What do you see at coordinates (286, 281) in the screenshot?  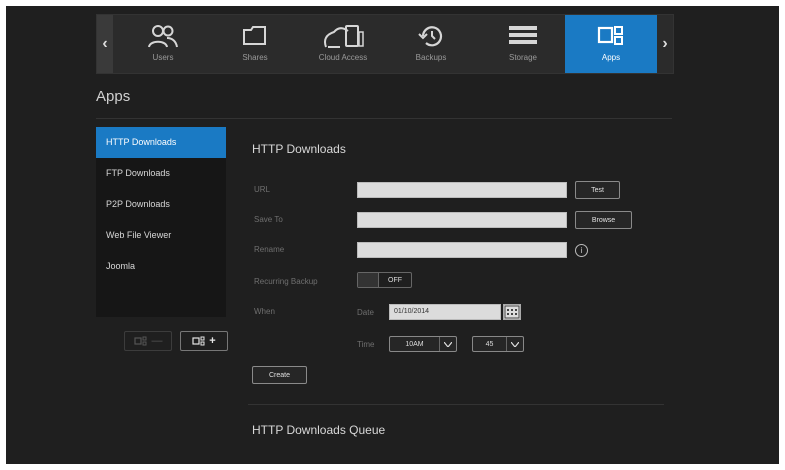 I see `recurring-backup-label: Recurring Backup` at bounding box center [286, 281].